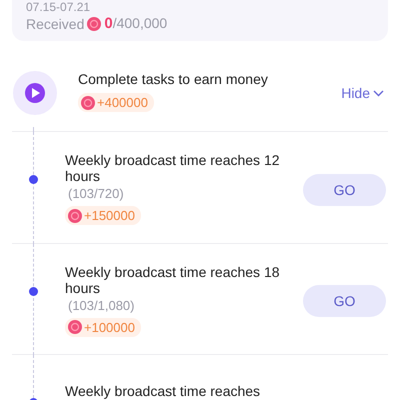 Image resolution: width=400 pixels, height=400 pixels. Describe the element at coordinates (103, 327) in the screenshot. I see `reward-badge: +100000` at that location.